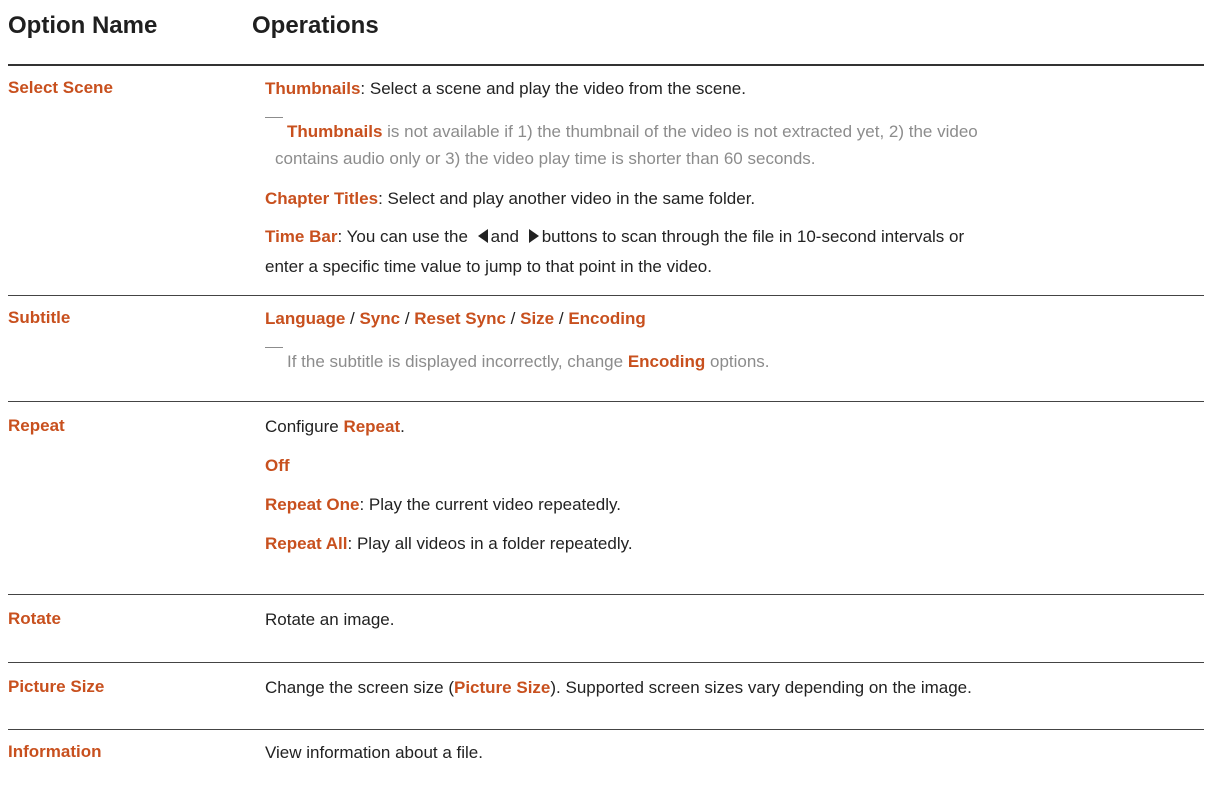 The height and width of the screenshot is (792, 1207). I want to click on keyword: Repeat, so click(372, 426).